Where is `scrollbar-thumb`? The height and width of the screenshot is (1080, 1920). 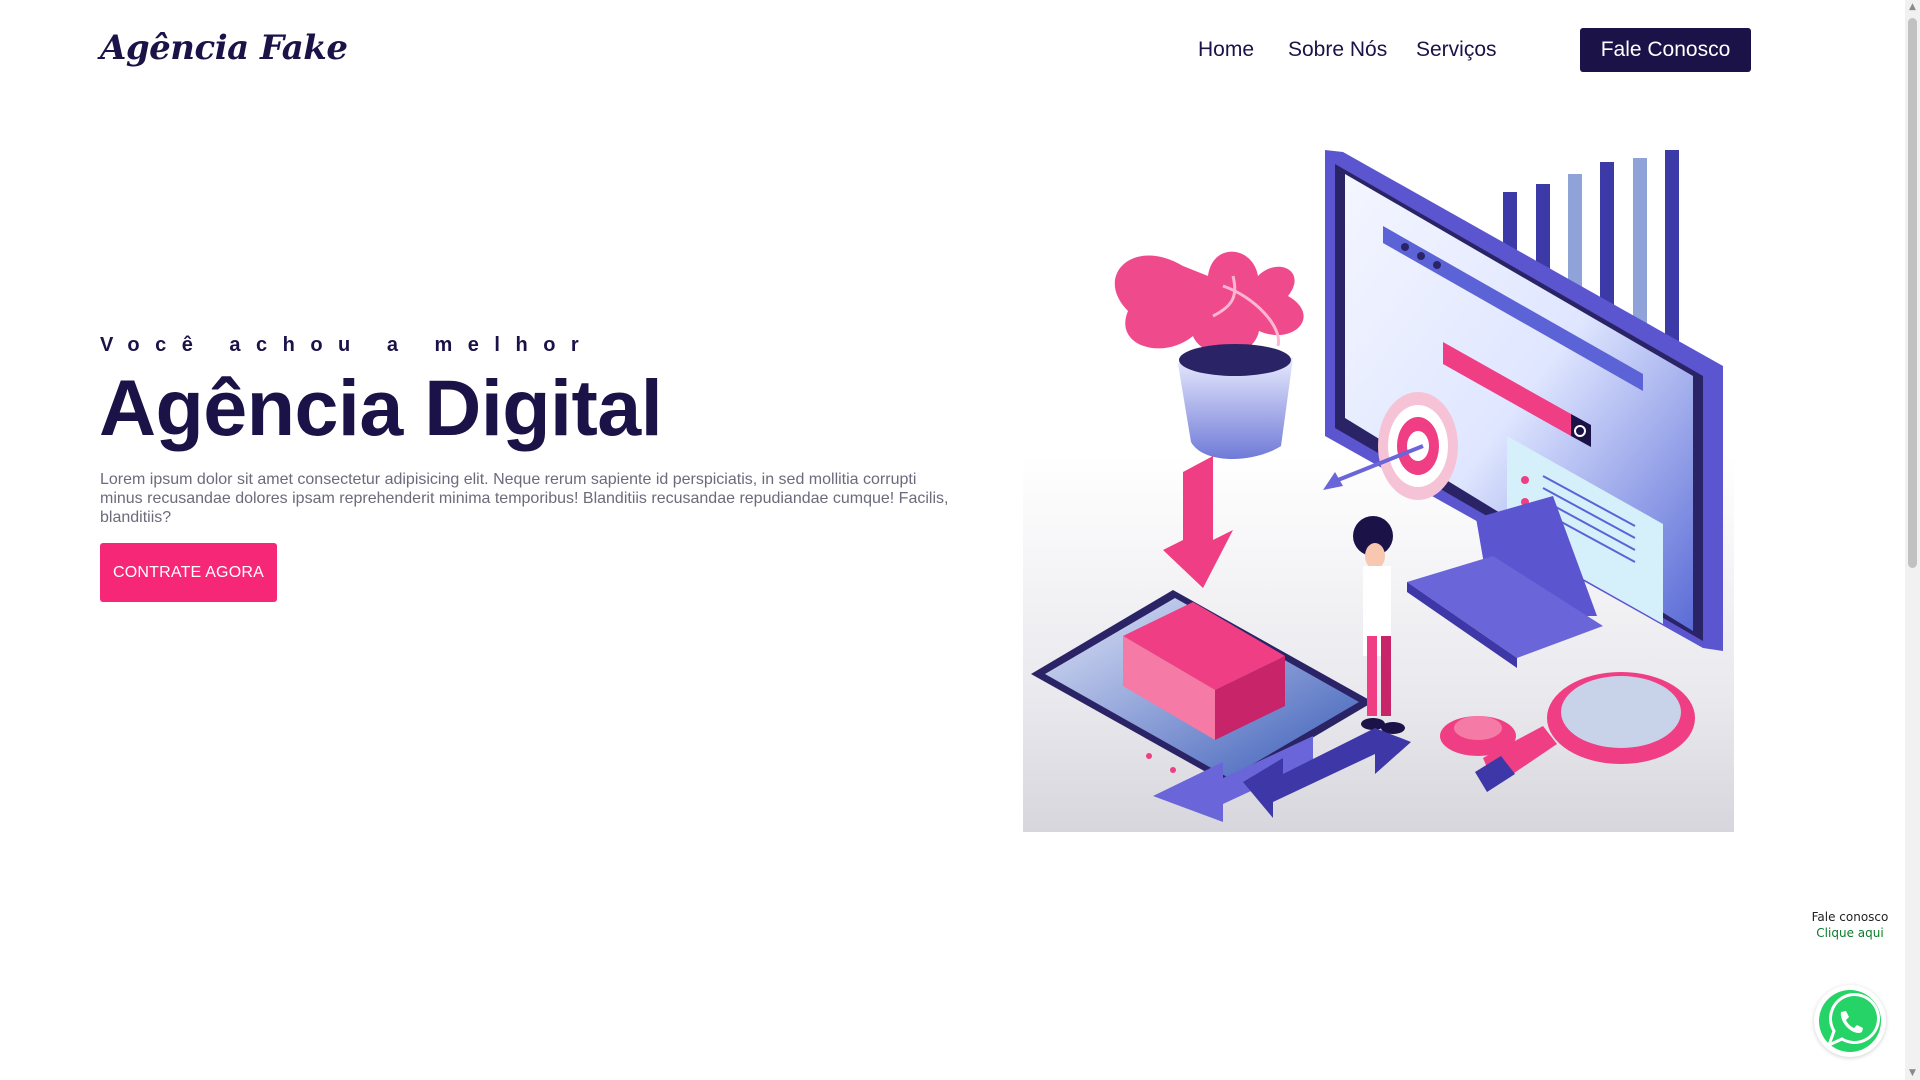 scrollbar-thumb is located at coordinates (1912, 293).